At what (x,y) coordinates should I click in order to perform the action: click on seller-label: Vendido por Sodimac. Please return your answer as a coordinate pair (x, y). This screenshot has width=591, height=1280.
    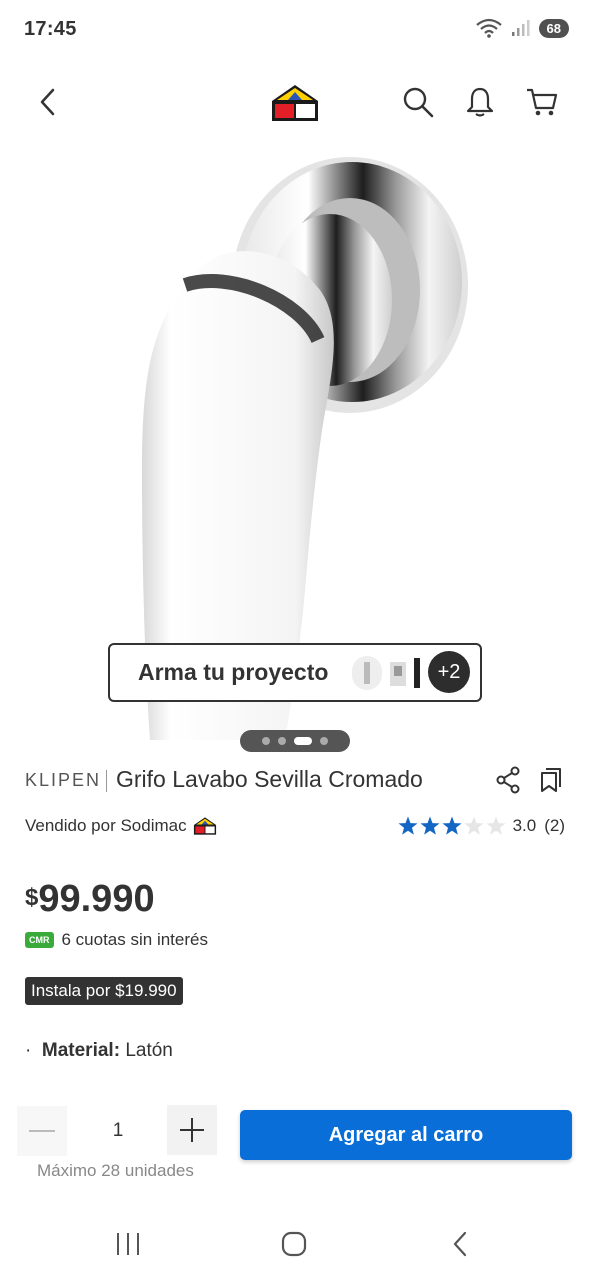
    Looking at the image, I should click on (106, 825).